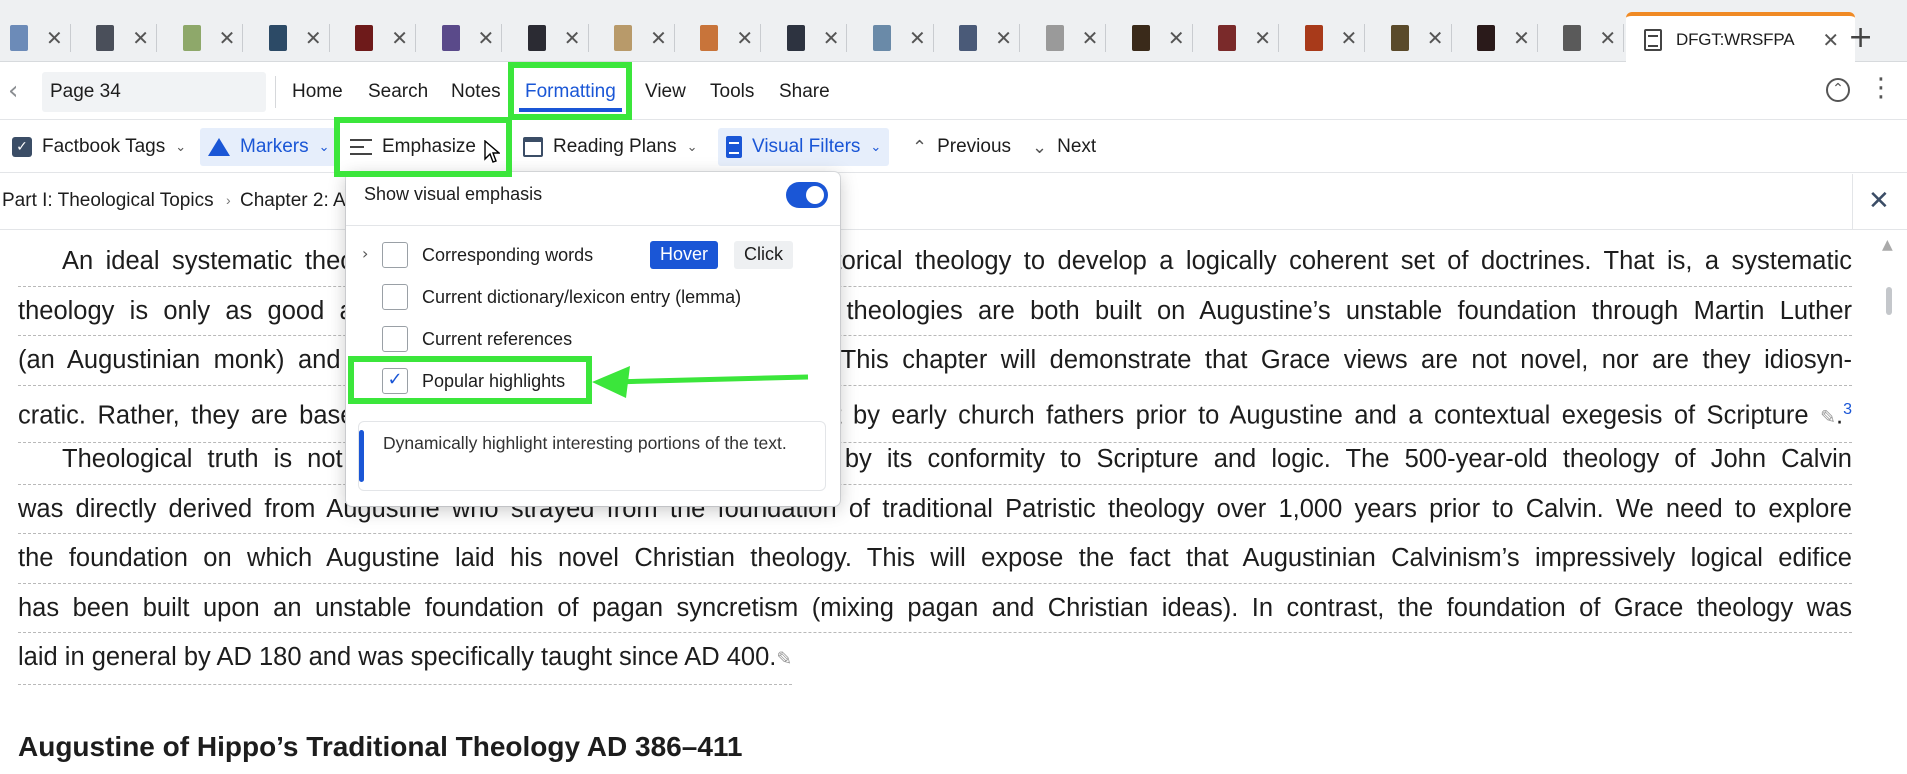 The image size is (1907, 774). What do you see at coordinates (13, 91) in the screenshot?
I see `back-arrow-icon: ‹` at bounding box center [13, 91].